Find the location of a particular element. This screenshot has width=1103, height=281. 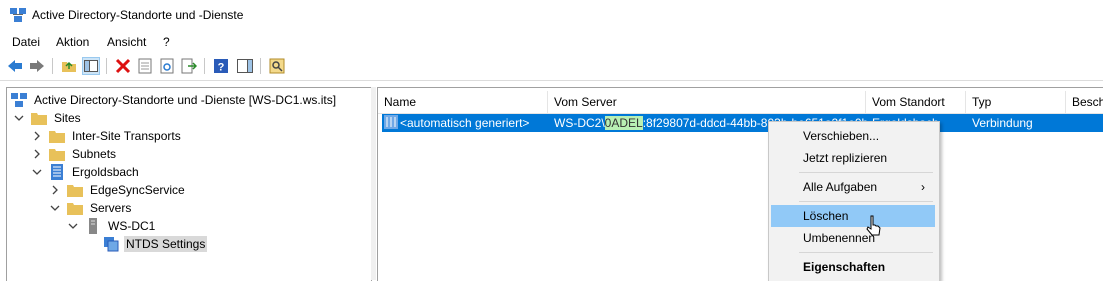

menu-item-delete: Löschen is located at coordinates (853, 216).